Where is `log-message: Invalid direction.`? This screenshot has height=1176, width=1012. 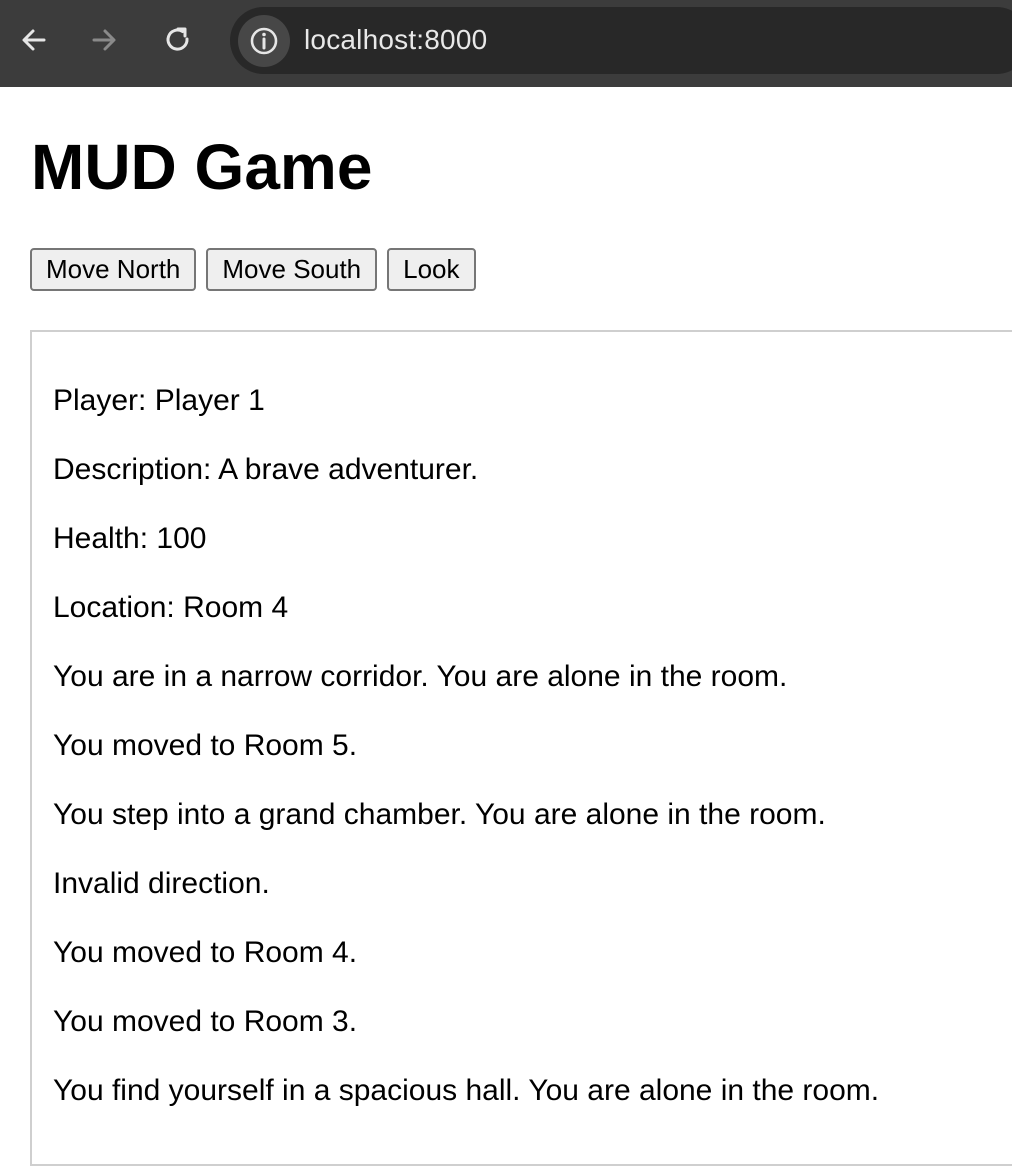 log-message: Invalid direction. is located at coordinates (161, 883).